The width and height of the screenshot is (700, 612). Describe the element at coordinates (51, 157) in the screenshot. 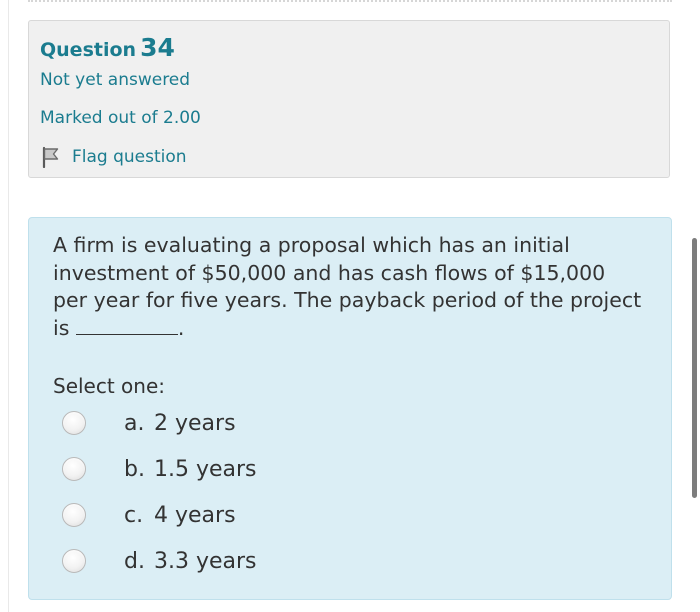

I see `flag-icon` at that location.